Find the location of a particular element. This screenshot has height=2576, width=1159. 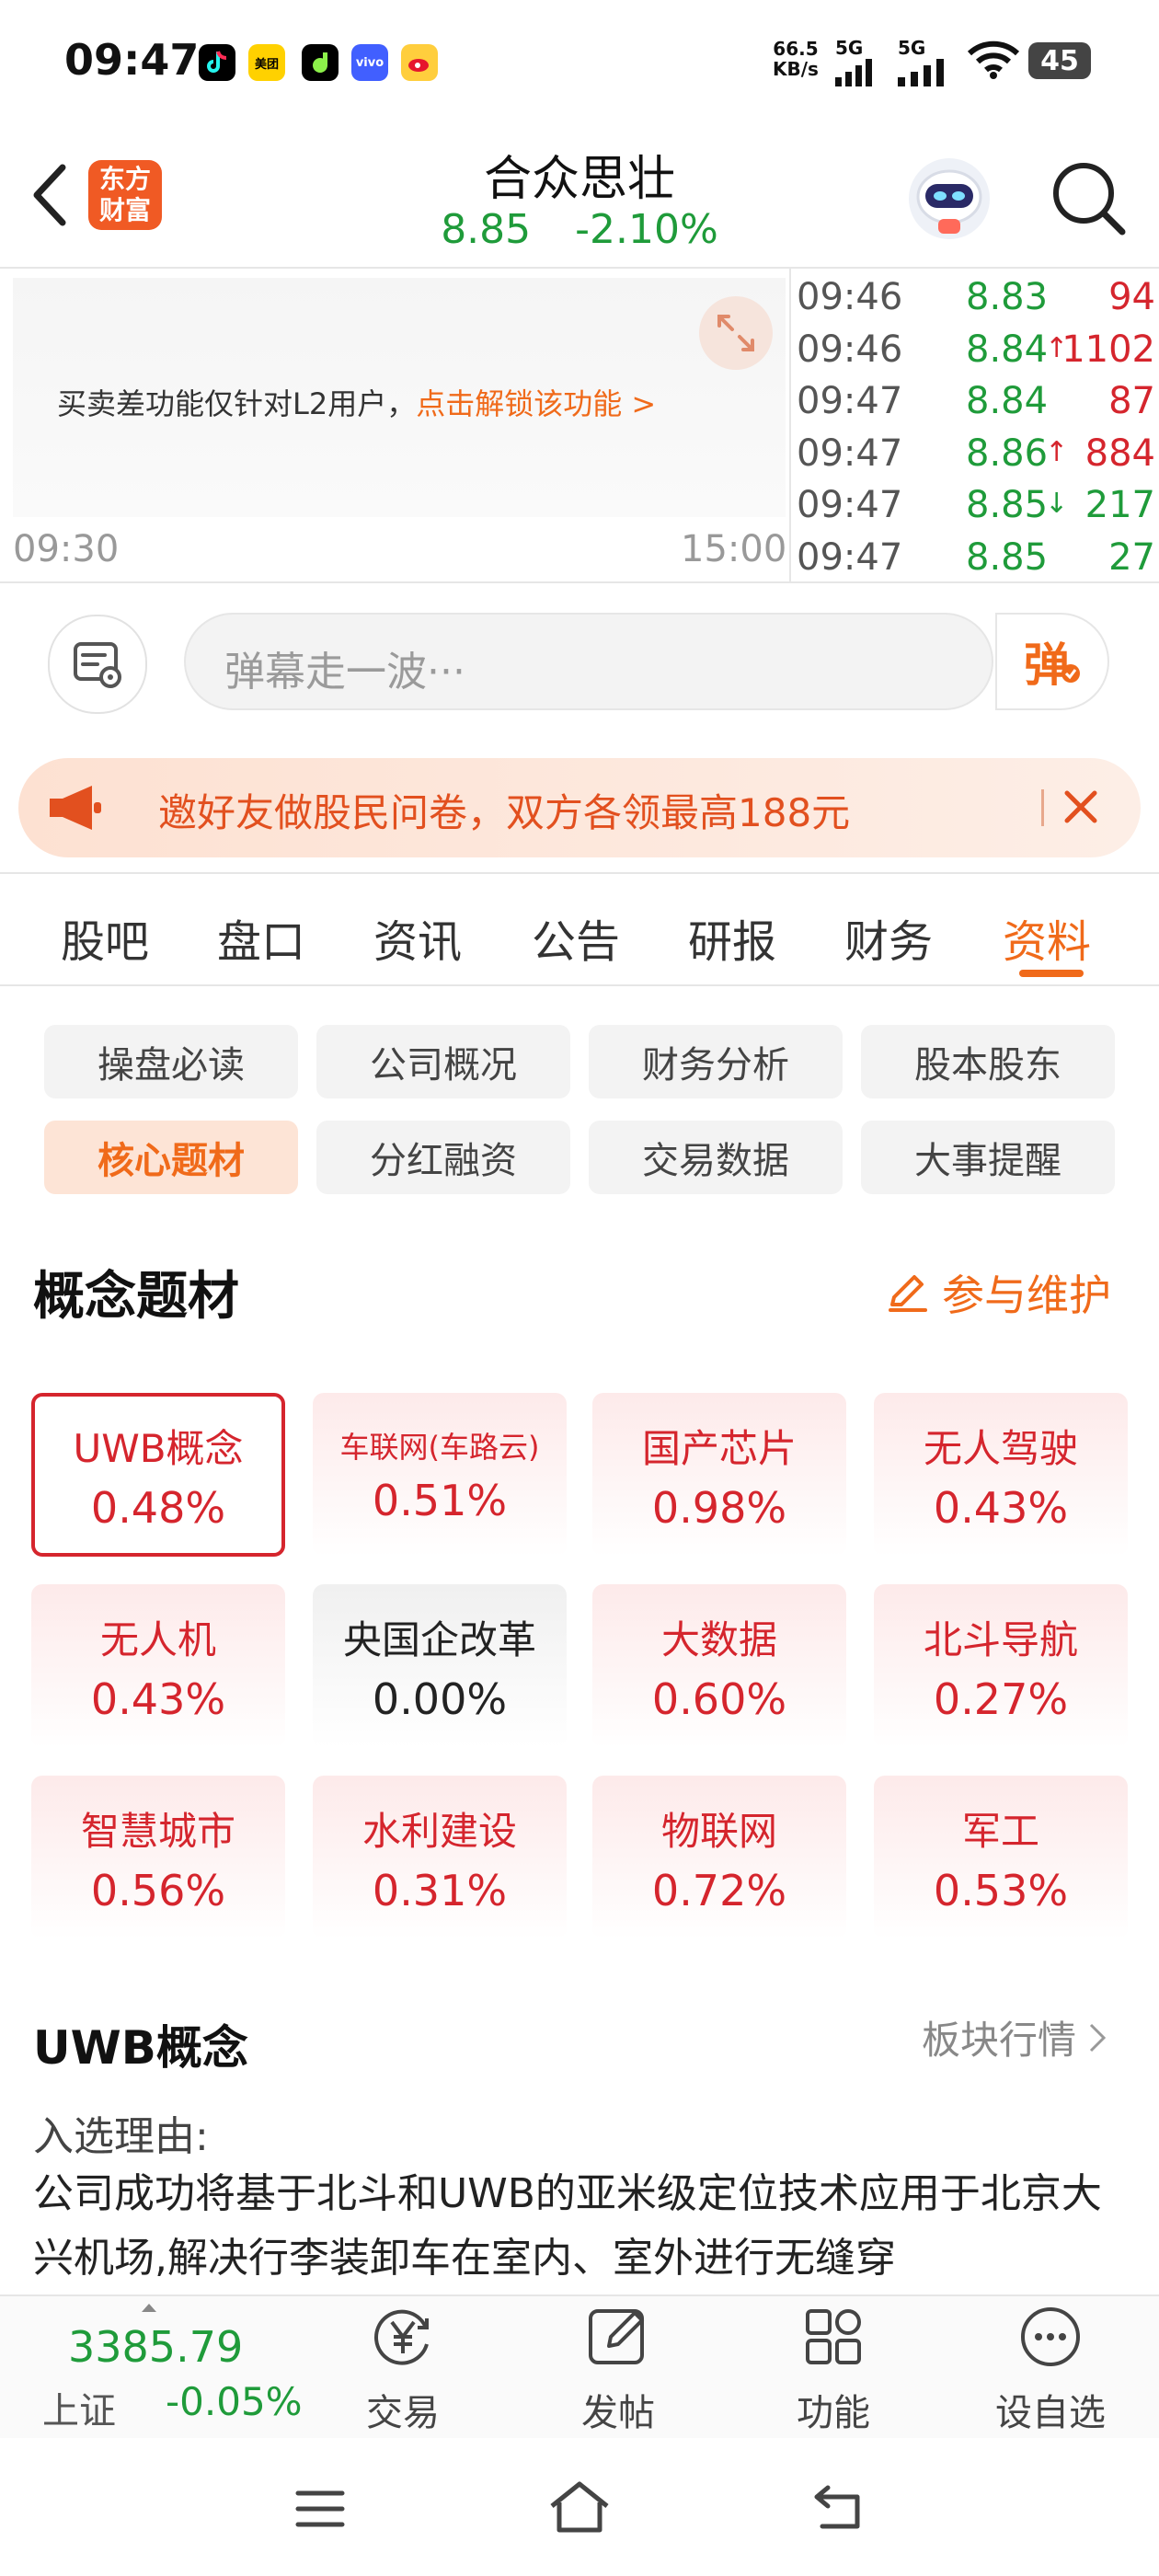

tick-row: 09:47 8.86 ↑ 884 is located at coordinates (976, 458).